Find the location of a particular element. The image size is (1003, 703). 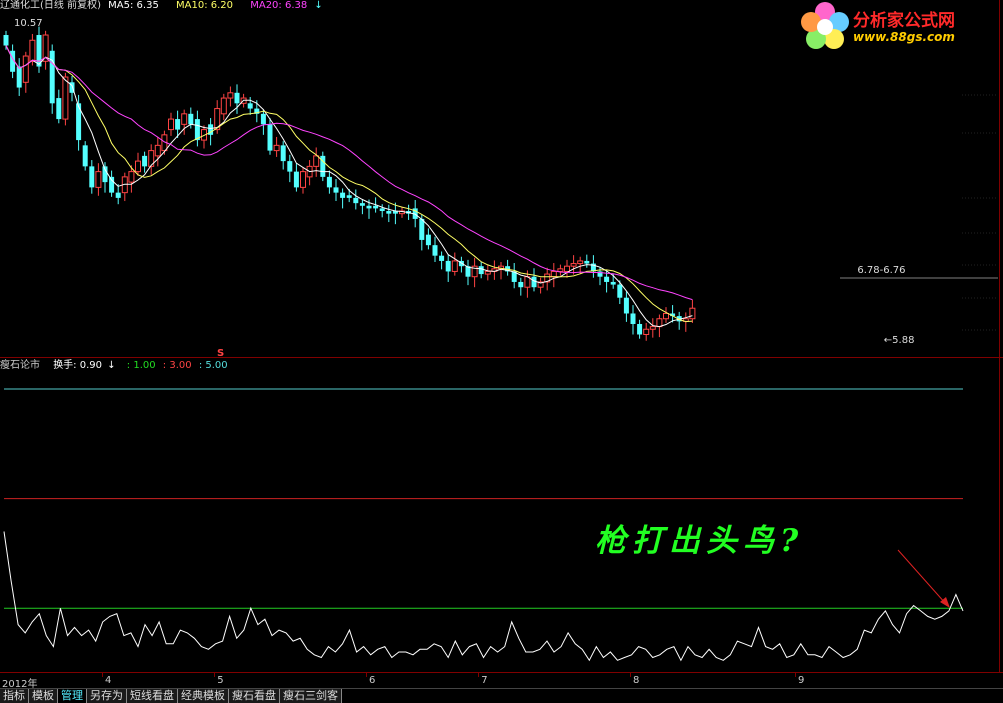

logo-url: www.88gs.com is located at coordinates (904, 37).